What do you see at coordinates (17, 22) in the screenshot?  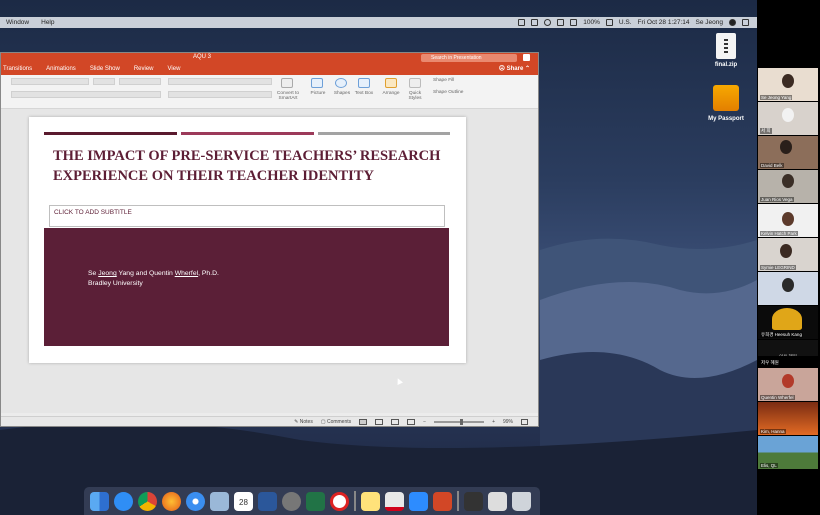 I see `menu-window: Window` at bounding box center [17, 22].